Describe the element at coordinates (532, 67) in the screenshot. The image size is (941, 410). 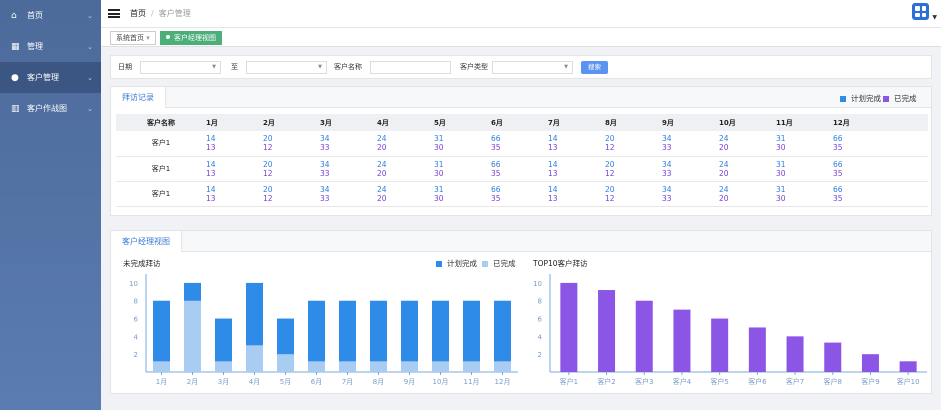
I see `customer-type-select: ▼` at that location.